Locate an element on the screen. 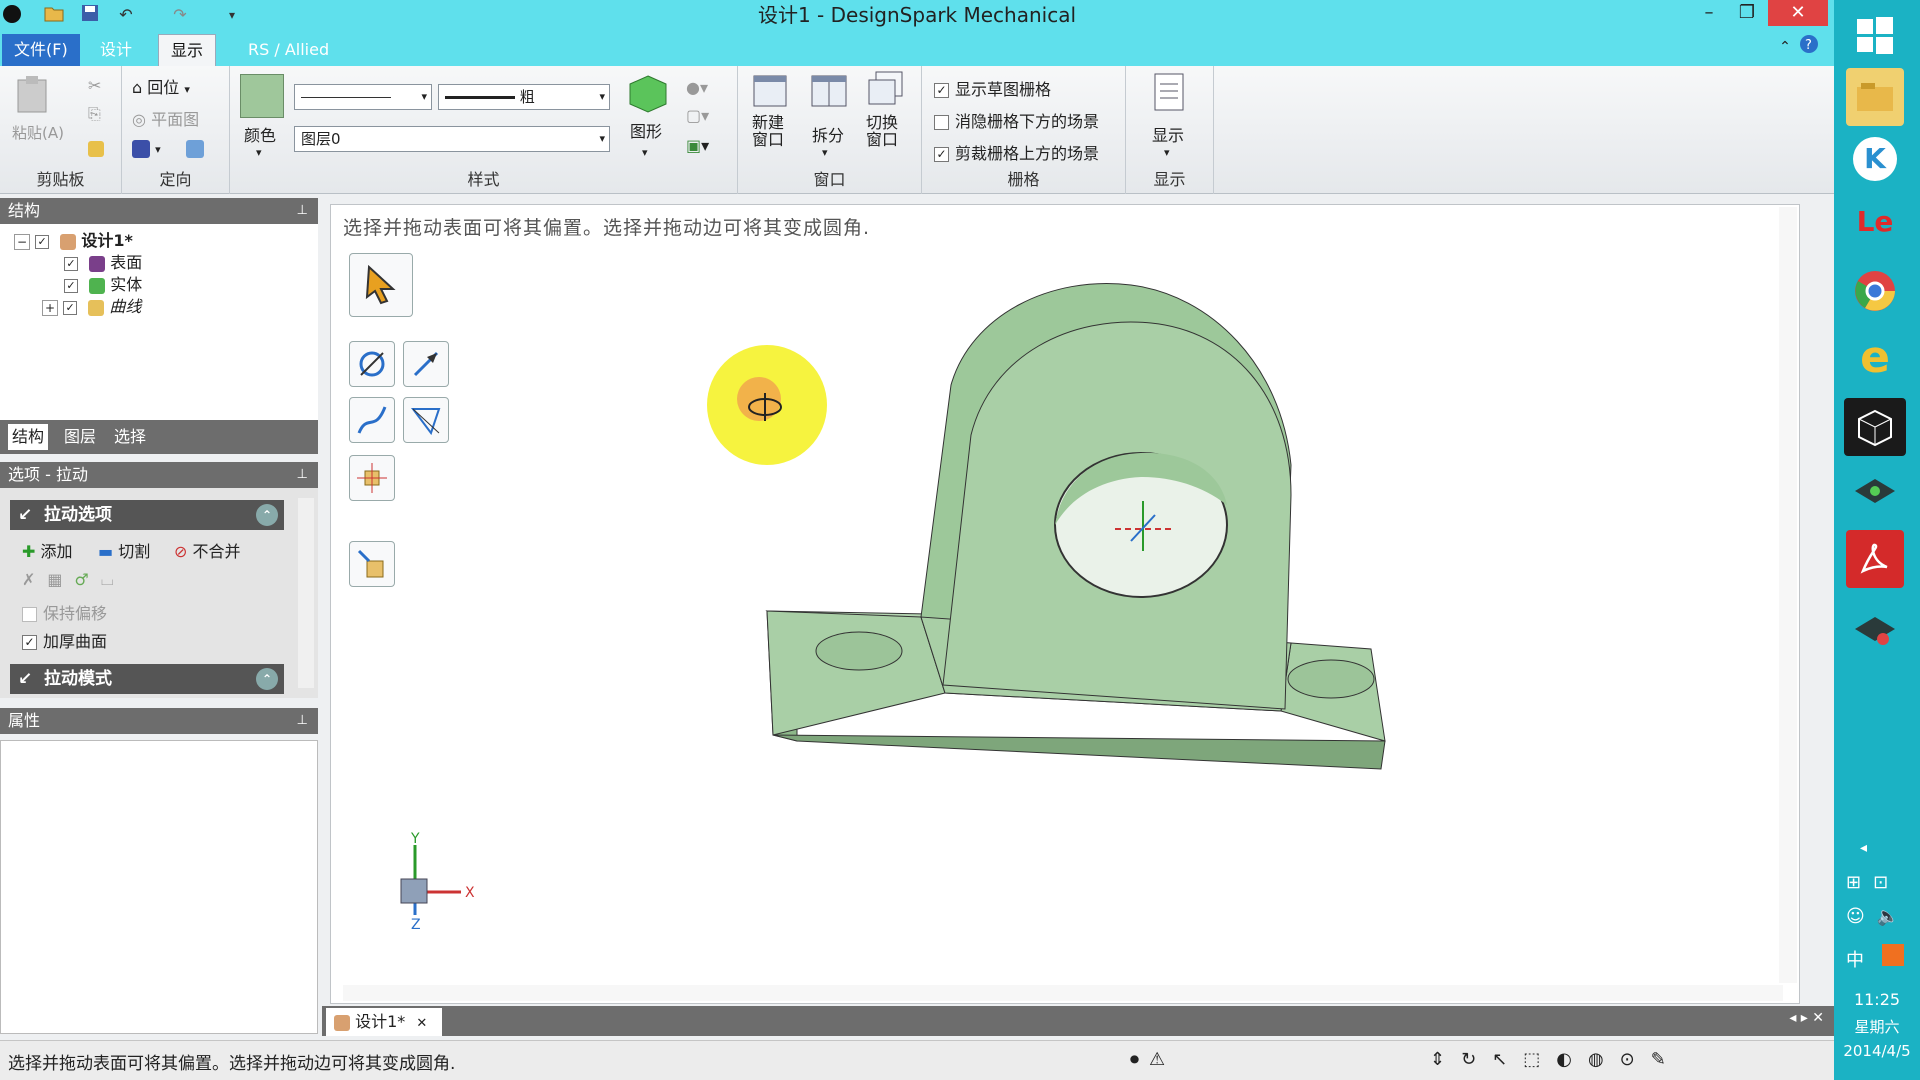 The height and width of the screenshot is (1080, 1920). shape-button is located at coordinates (648, 96).